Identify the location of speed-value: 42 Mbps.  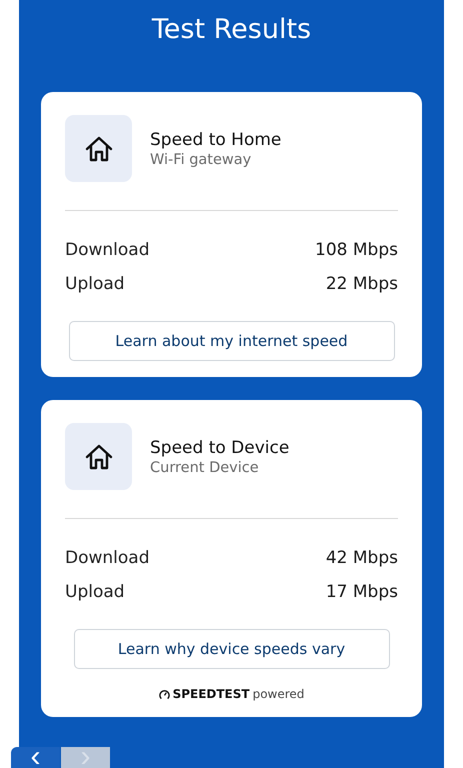
(362, 558).